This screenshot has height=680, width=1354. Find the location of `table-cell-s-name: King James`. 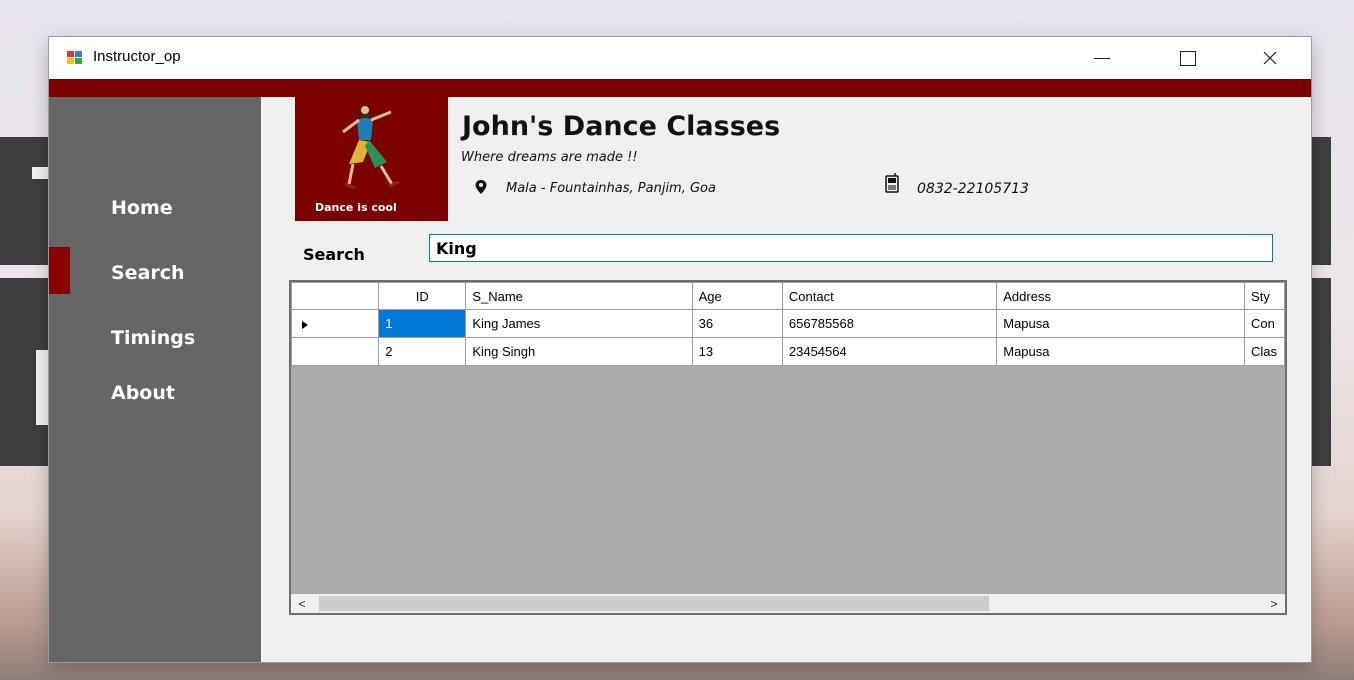

table-cell-s-name: King James is located at coordinates (579, 323).